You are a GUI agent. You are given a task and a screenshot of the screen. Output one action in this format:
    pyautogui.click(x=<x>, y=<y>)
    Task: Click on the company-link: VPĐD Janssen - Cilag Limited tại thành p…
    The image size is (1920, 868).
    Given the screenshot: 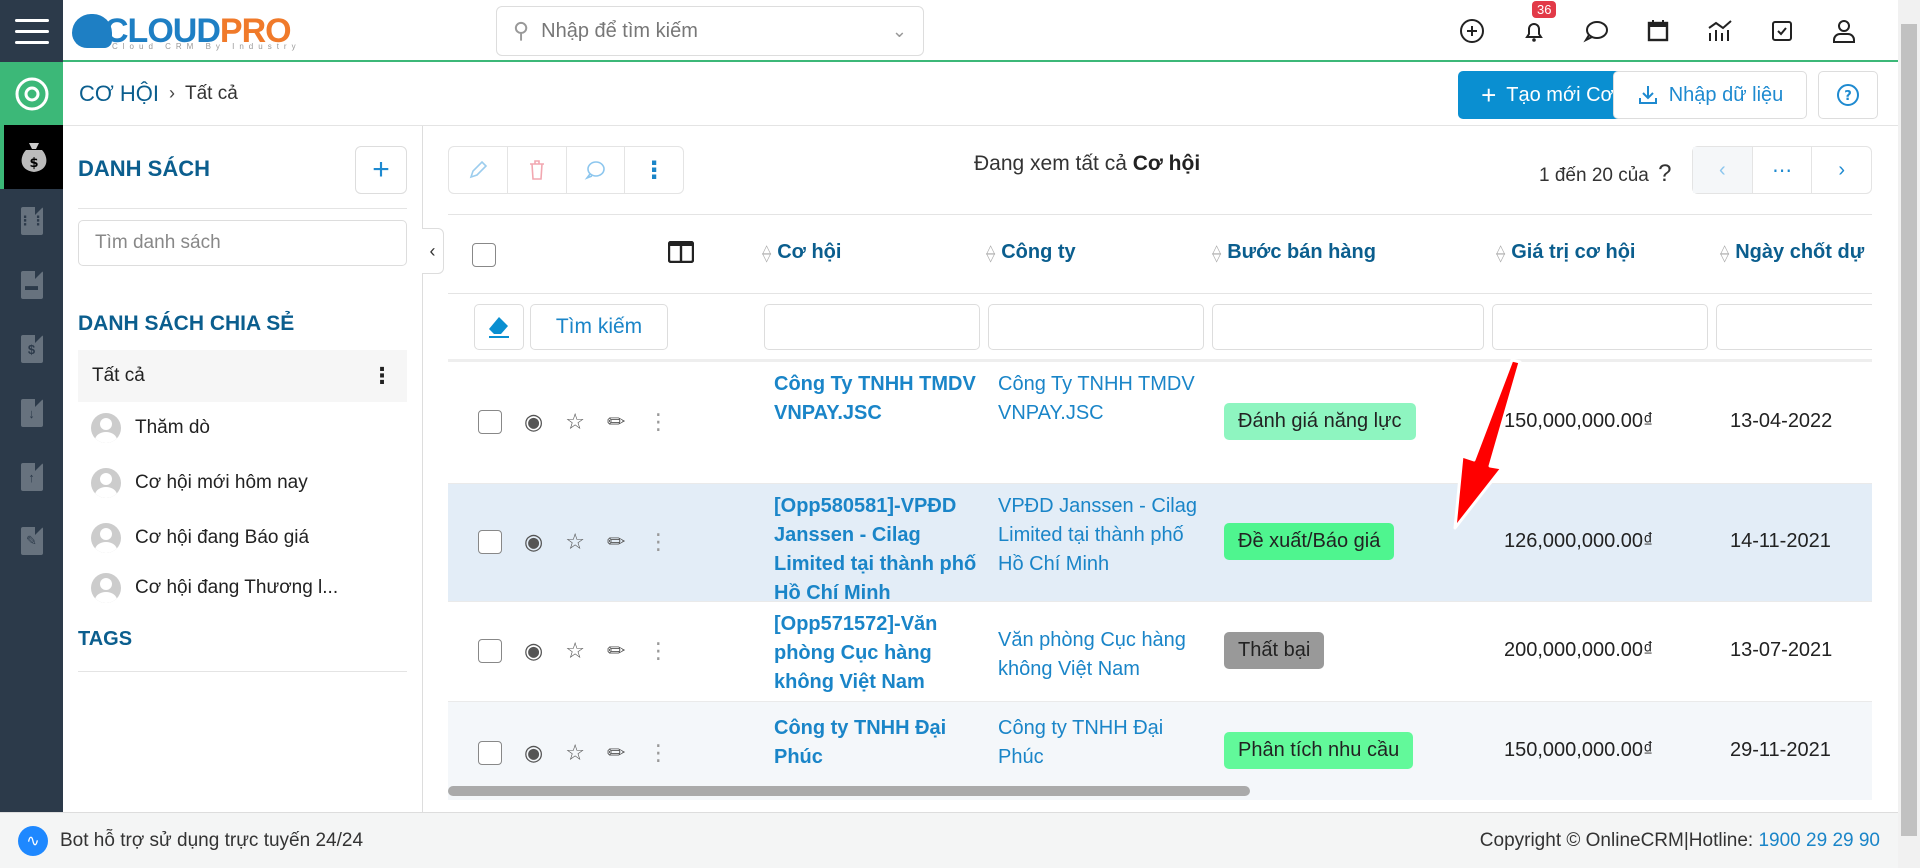 What is the action you would take?
    pyautogui.click(x=1103, y=535)
    